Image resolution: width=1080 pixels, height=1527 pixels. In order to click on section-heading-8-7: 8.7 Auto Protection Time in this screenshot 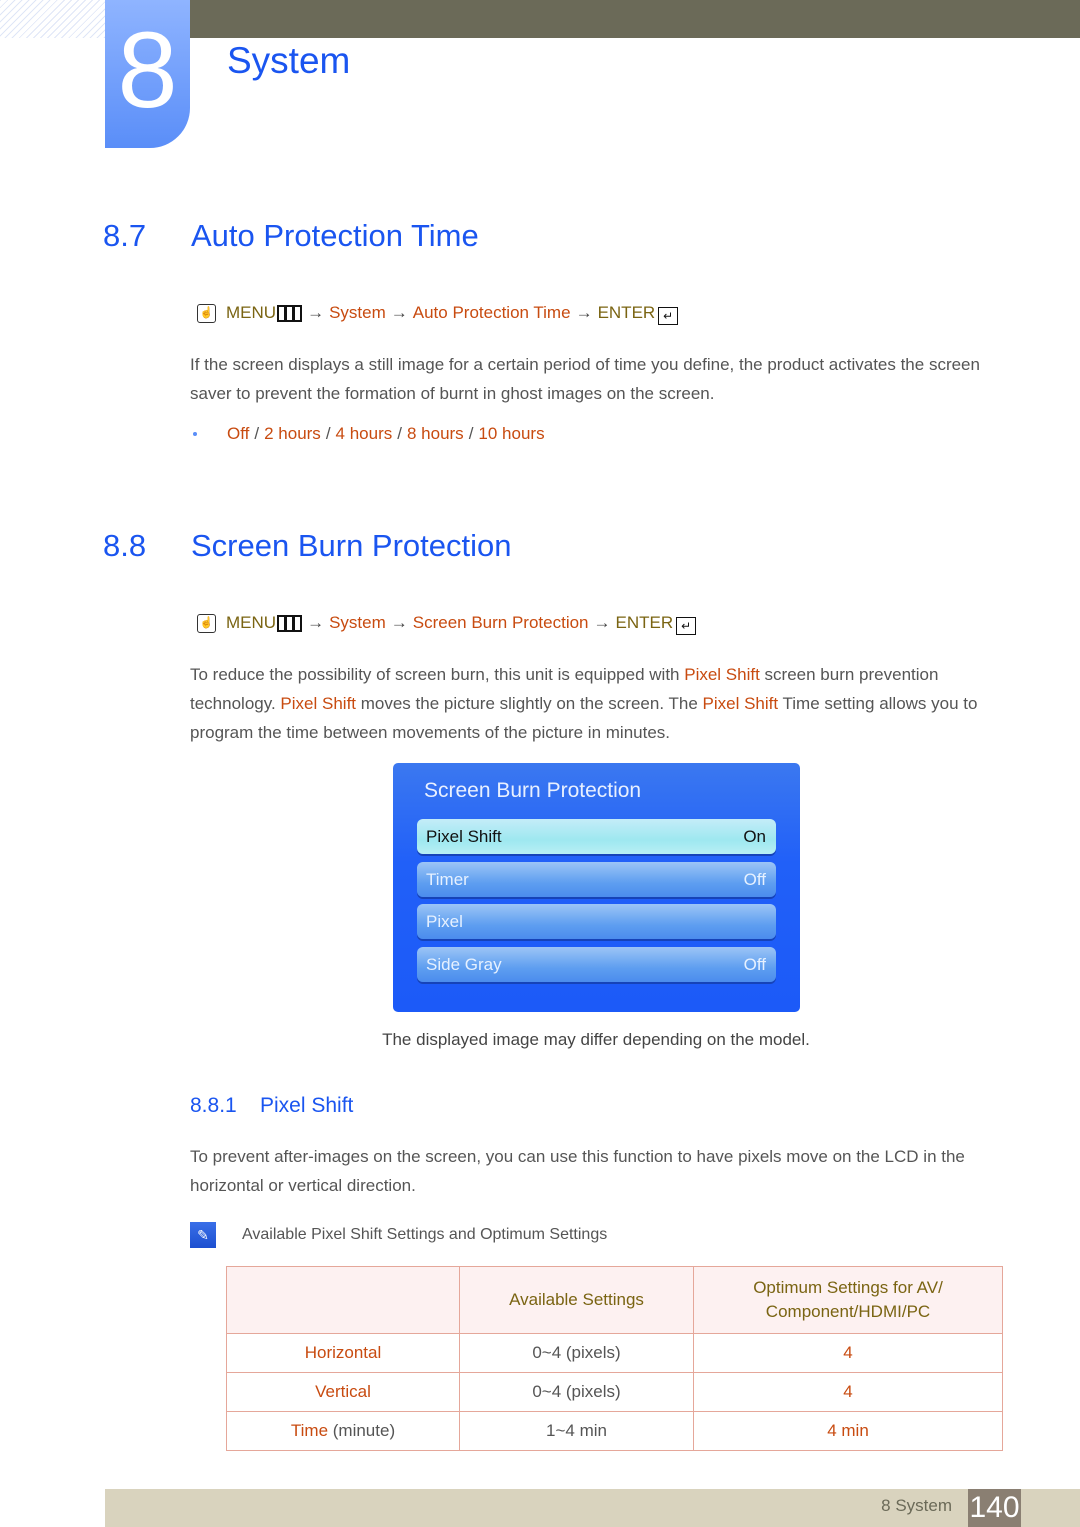, I will do `click(291, 236)`.